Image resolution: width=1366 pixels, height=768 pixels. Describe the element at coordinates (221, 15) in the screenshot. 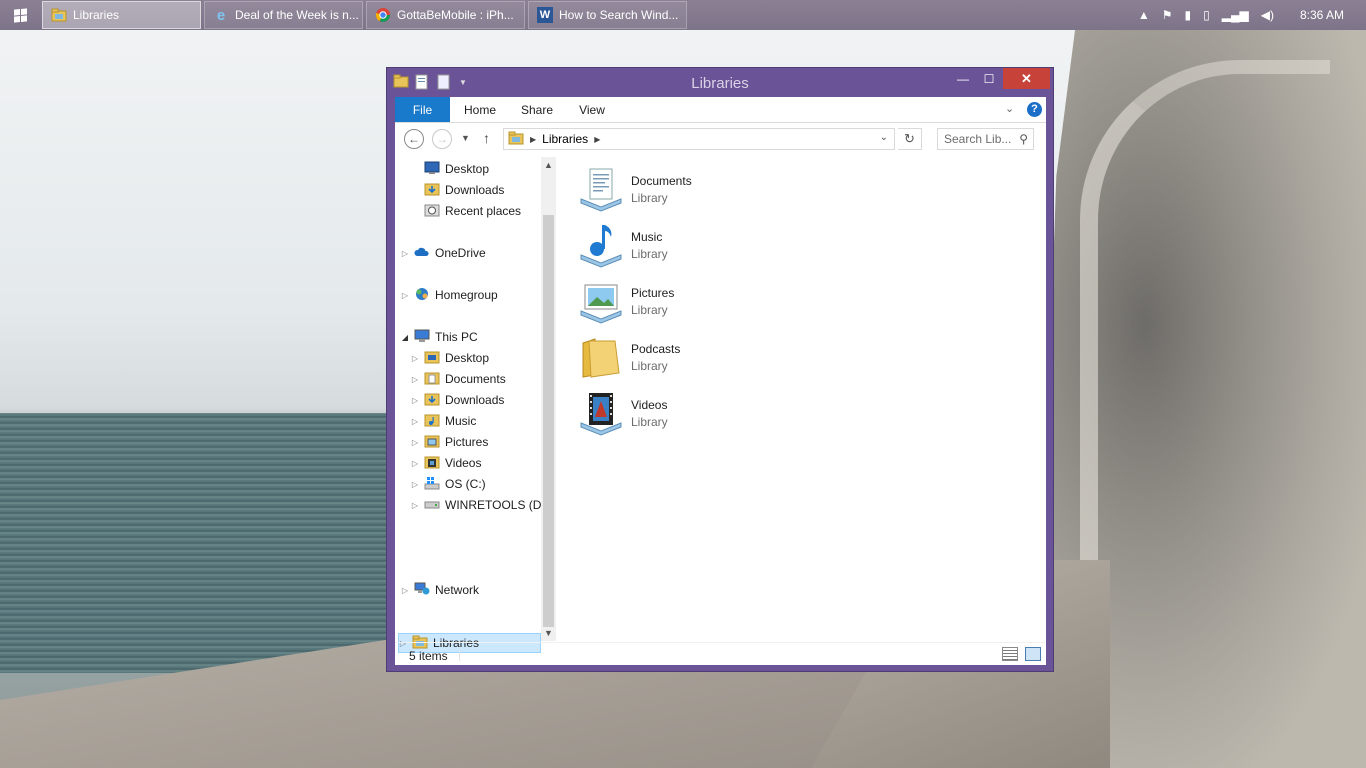

I see `internet-explorer-icon: e` at that location.